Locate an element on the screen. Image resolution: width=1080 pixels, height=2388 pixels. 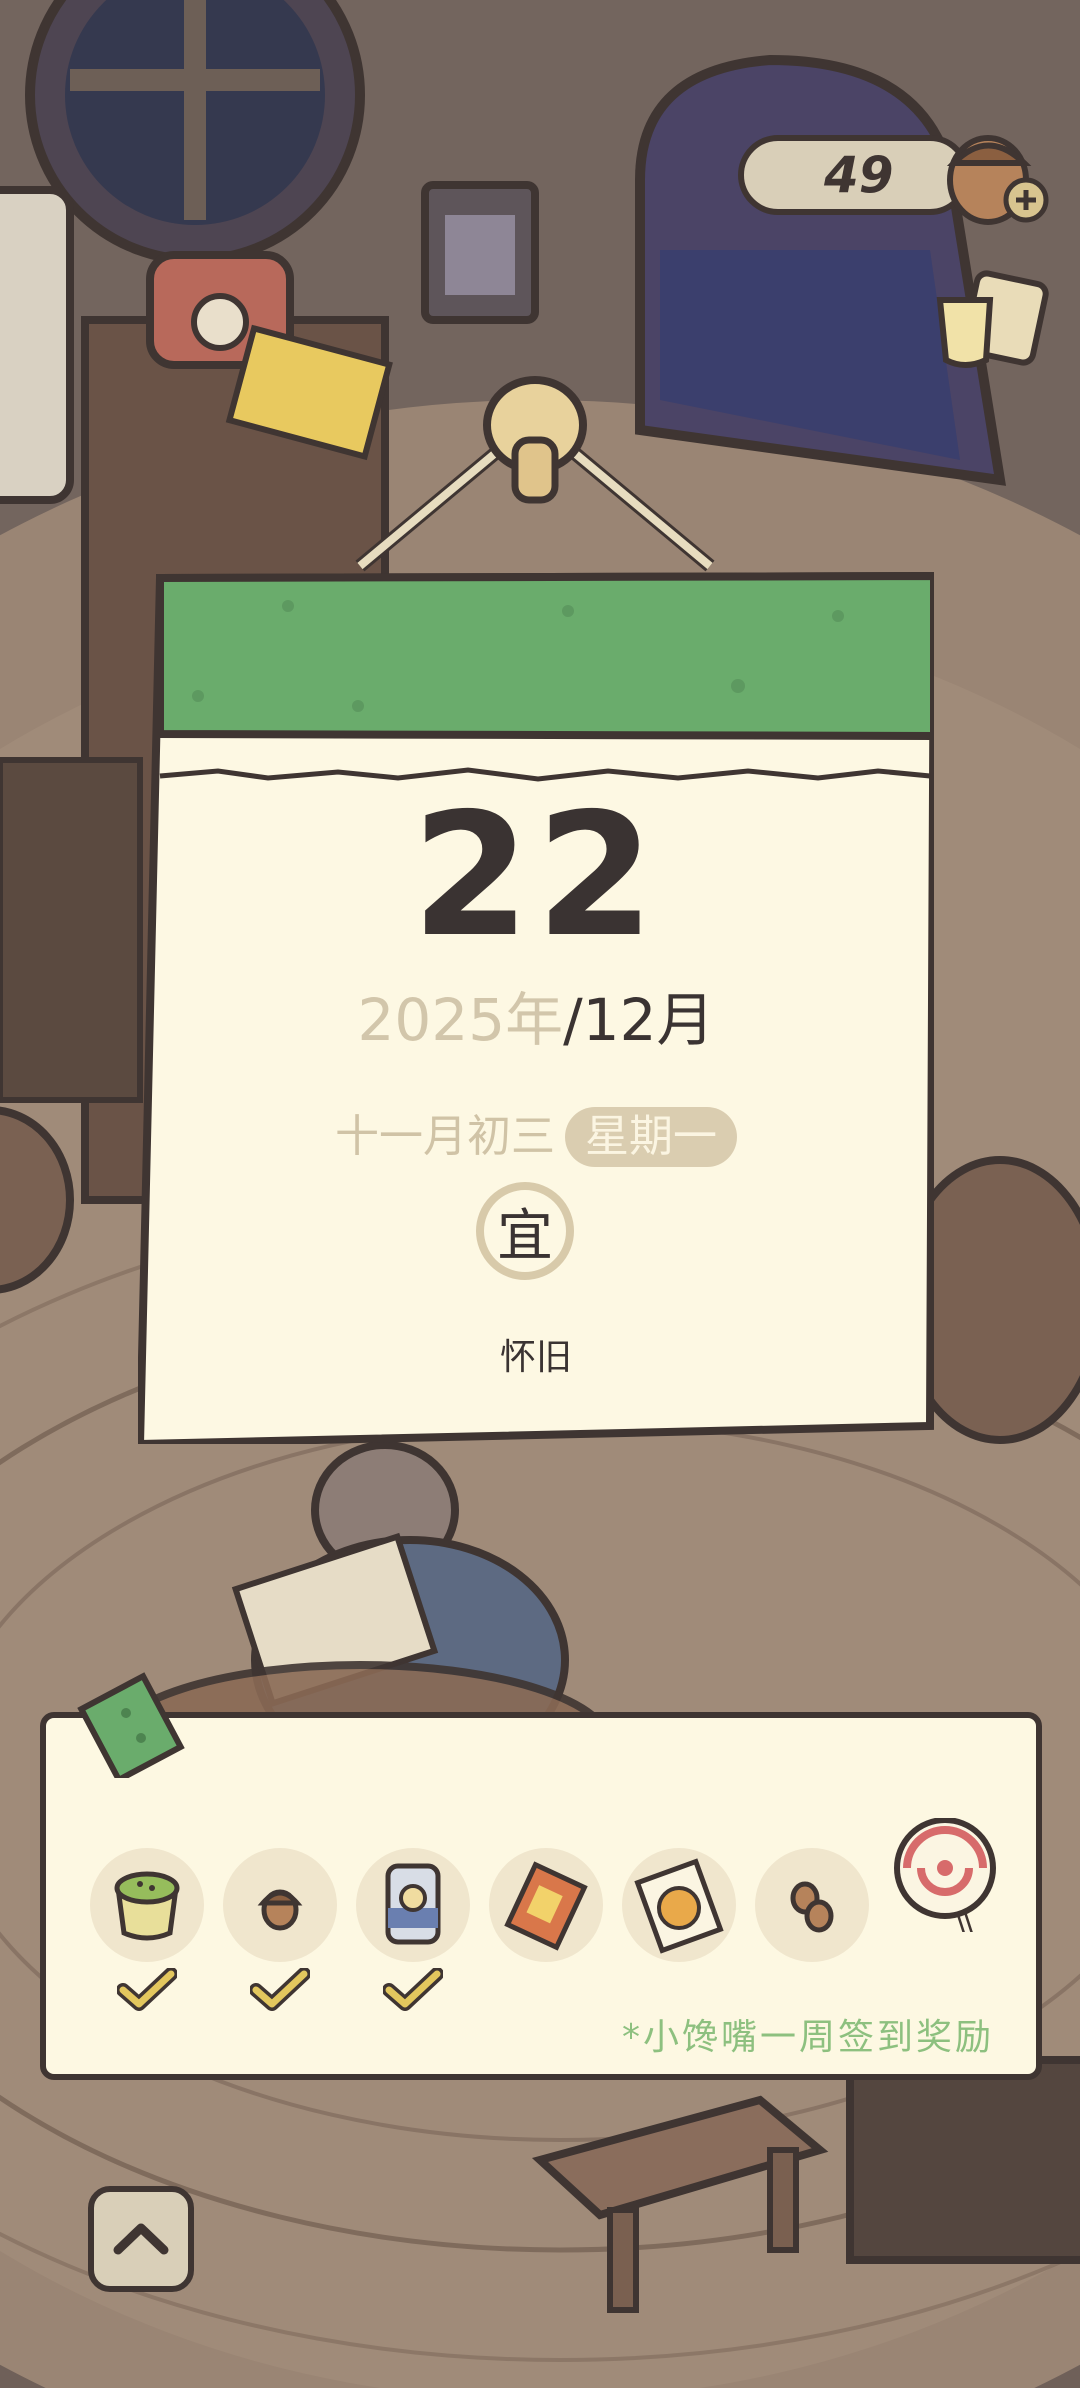
matcha-pudding-icon is located at coordinates (147, 1906).